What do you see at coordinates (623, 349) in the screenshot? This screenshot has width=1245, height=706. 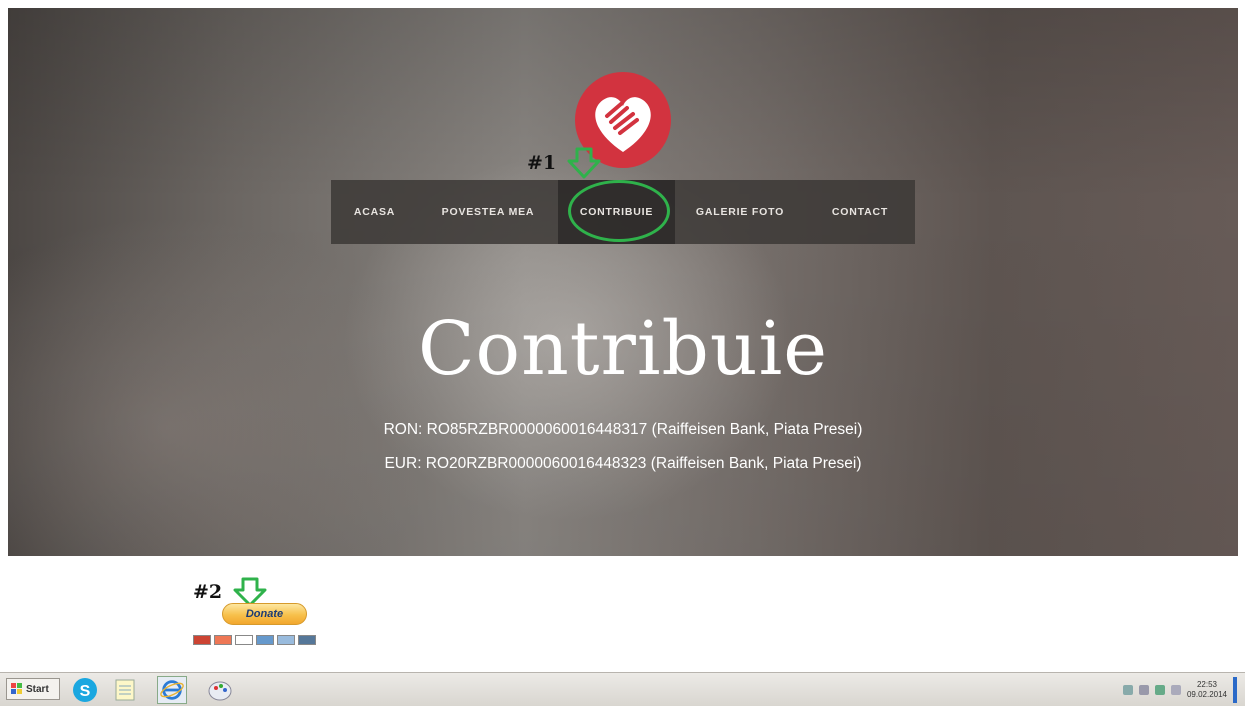 I see `page-title: Contribuie` at bounding box center [623, 349].